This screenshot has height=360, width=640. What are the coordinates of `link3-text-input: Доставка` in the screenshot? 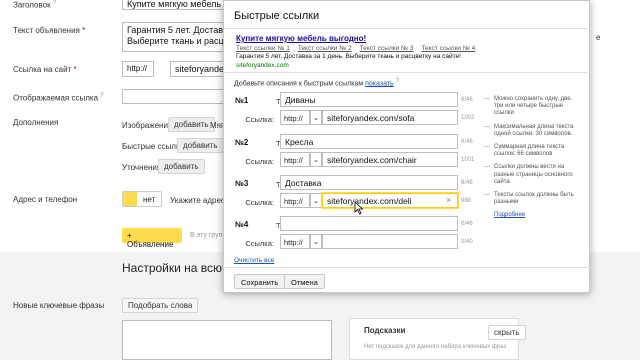 It's located at (369, 182).